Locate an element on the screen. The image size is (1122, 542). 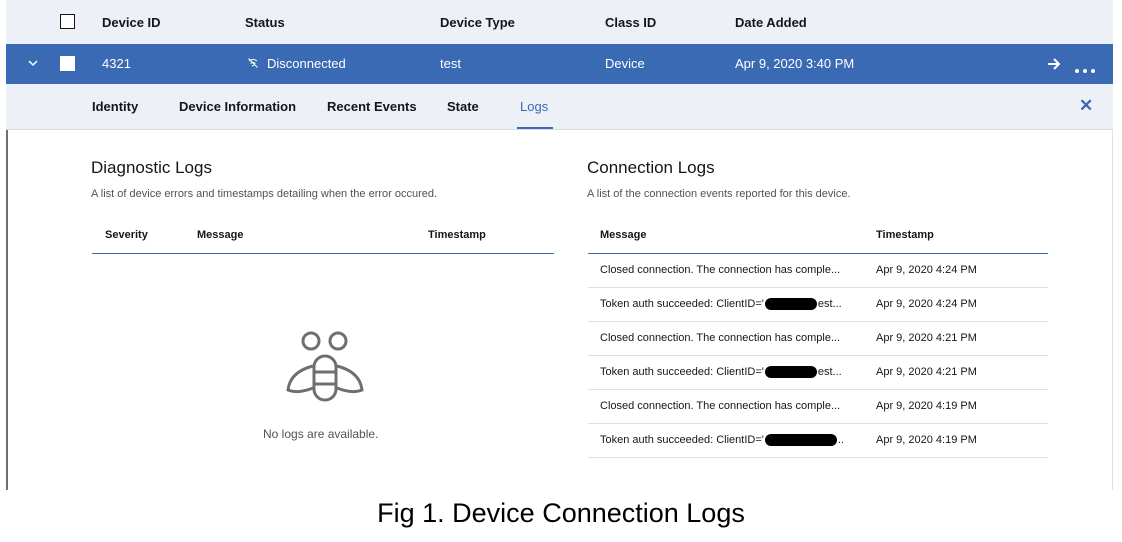
empty-state-text: No logs are available. is located at coordinates (321, 434).